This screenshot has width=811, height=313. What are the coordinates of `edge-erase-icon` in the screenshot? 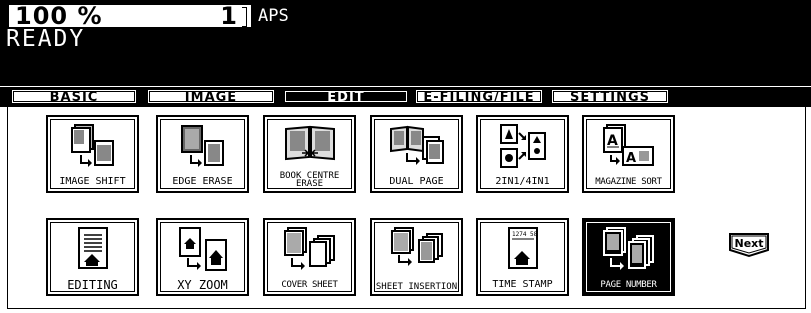 It's located at (202, 146).